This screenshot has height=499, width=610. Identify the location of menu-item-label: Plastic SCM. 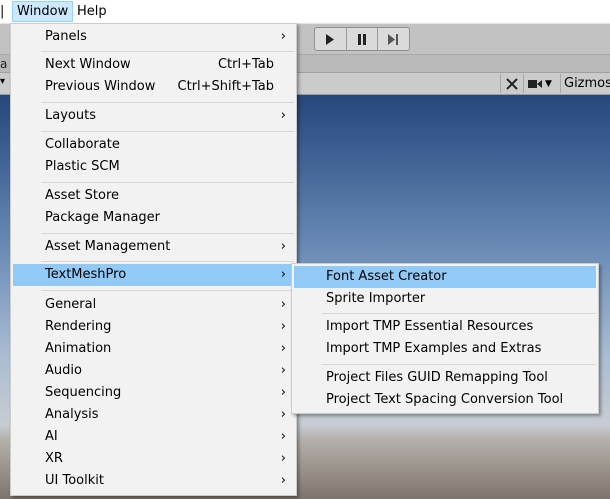
(82, 166).